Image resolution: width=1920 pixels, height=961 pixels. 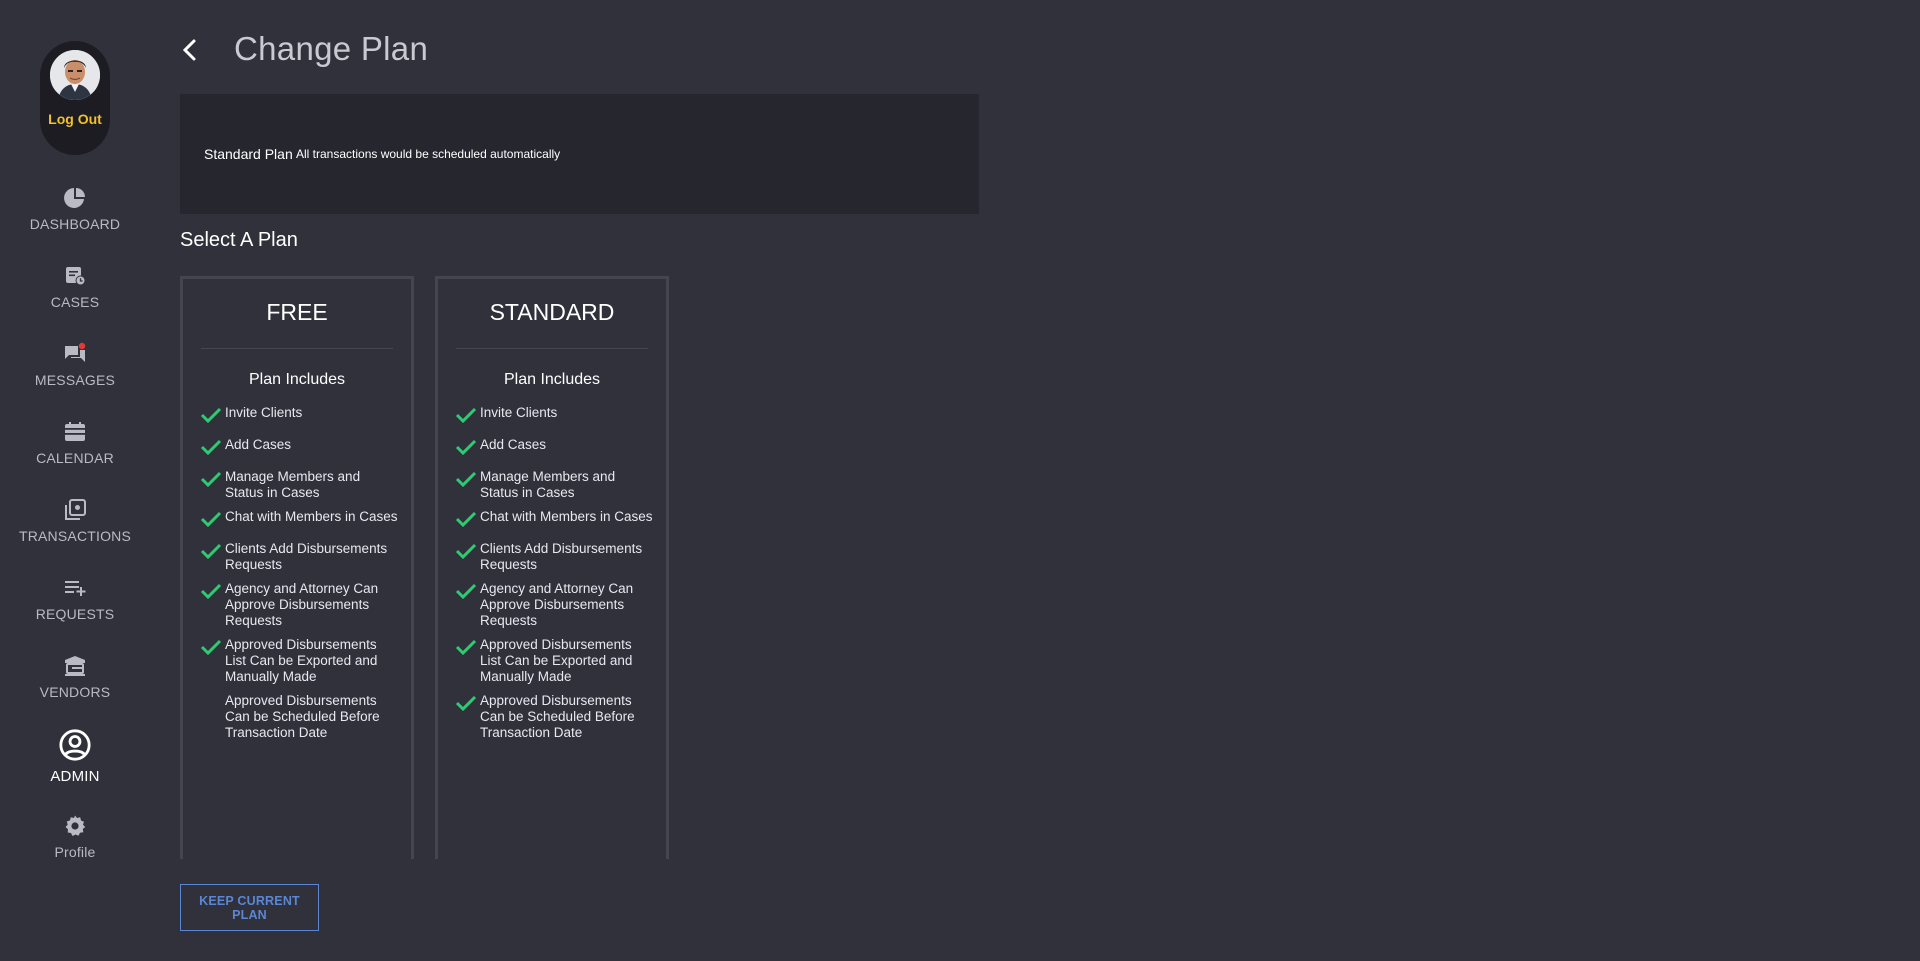 I want to click on playlist-add-icon, so click(x=75, y=588).